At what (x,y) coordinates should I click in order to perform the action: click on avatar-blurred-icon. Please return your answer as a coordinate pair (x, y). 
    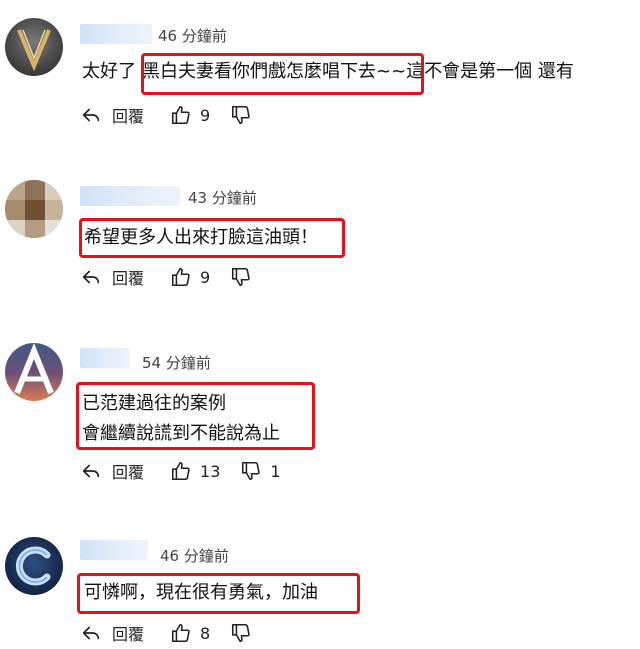
    Looking at the image, I should click on (34, 209).